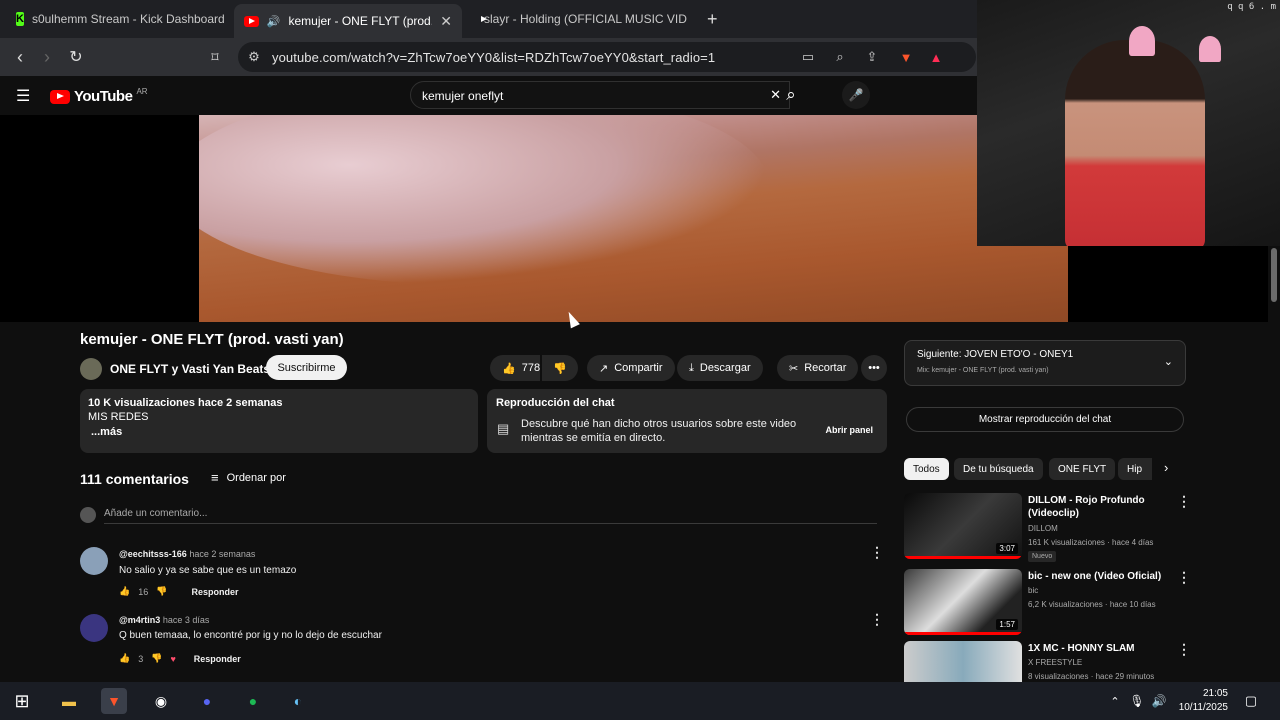  I want to click on cast-icon: ▭, so click(808, 57).